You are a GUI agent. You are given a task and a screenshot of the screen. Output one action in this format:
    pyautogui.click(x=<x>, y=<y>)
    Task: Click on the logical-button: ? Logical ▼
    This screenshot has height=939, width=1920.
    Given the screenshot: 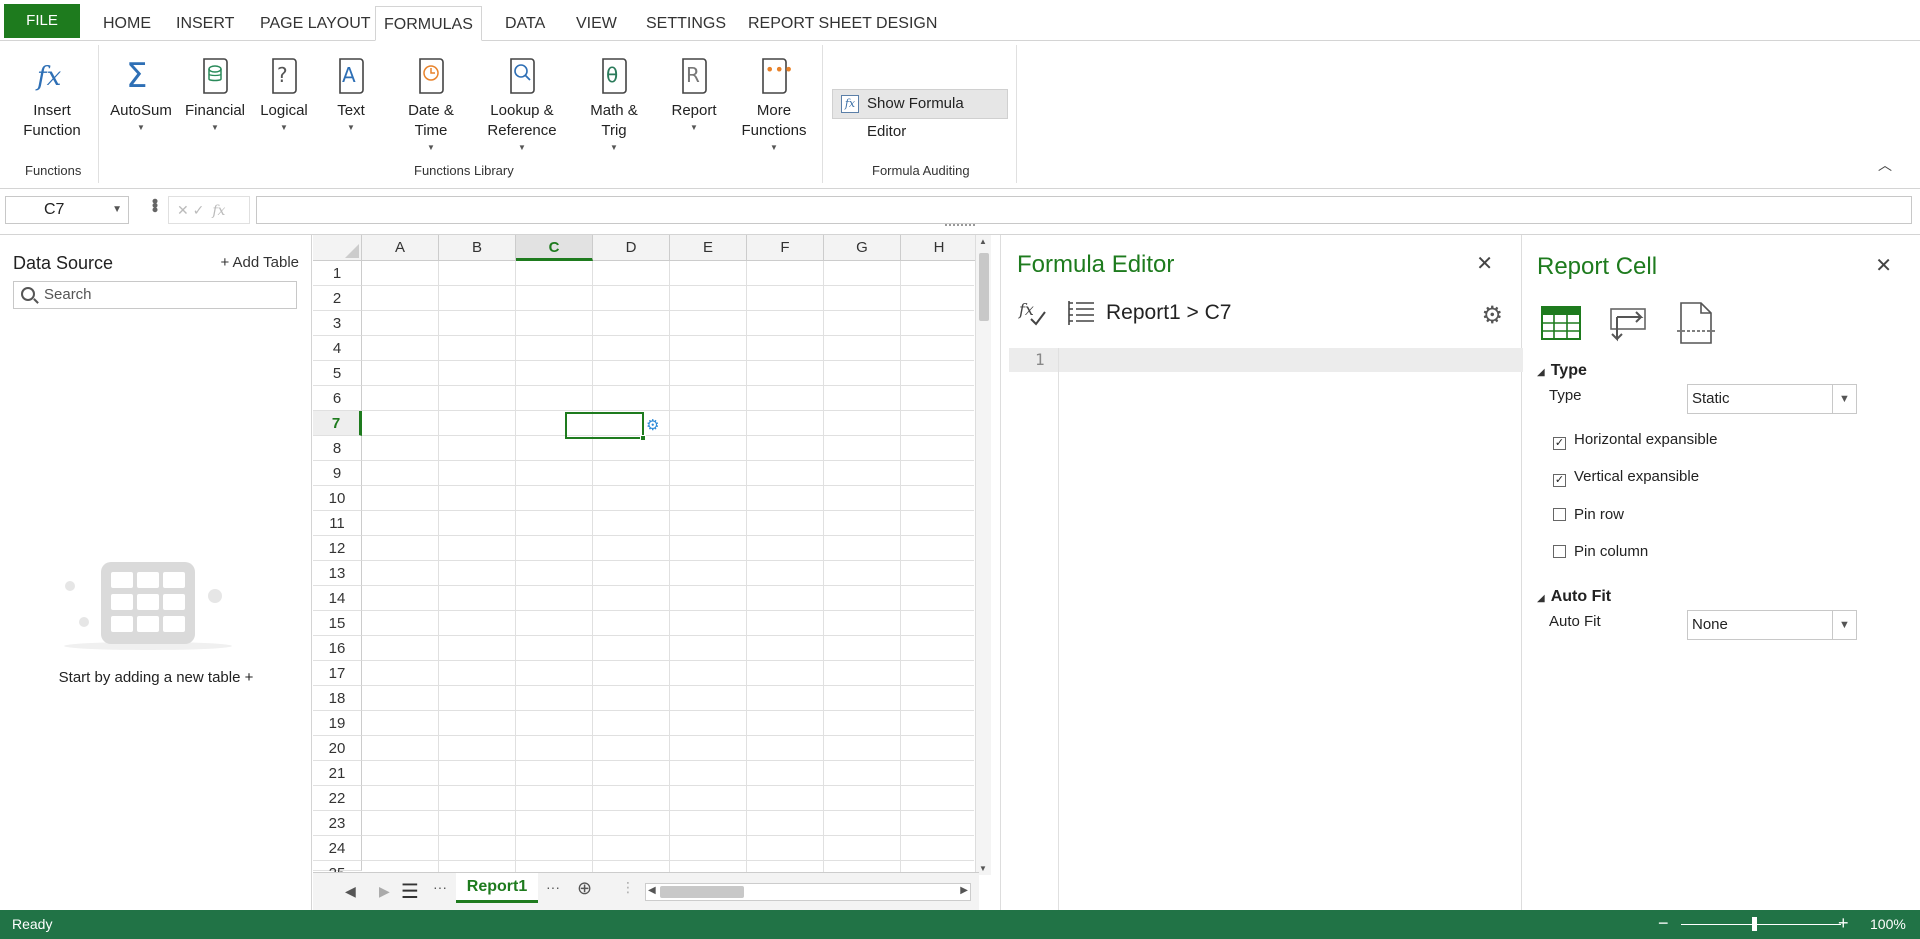 What is the action you would take?
    pyautogui.click(x=284, y=94)
    